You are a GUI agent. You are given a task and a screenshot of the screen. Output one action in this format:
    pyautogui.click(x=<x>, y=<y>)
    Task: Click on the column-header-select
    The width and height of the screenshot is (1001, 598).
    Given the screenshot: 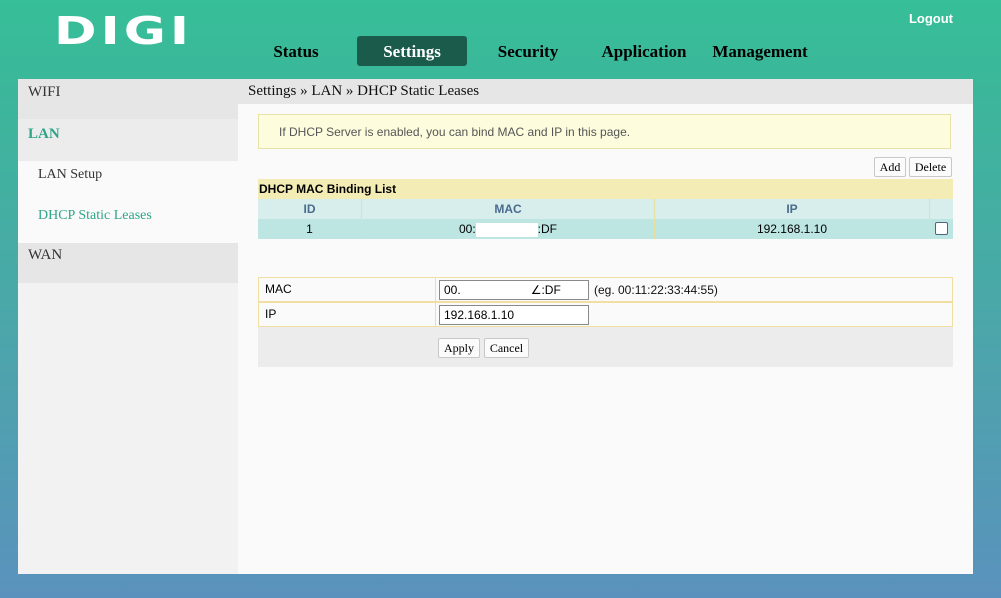 What is the action you would take?
    pyautogui.click(x=941, y=209)
    